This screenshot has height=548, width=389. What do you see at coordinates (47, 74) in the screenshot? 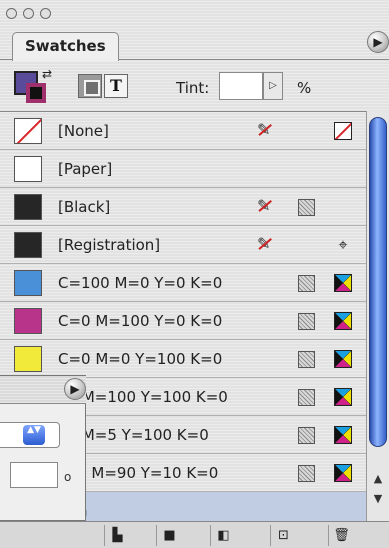
I see `swap-fill-stroke-icon: ⇄` at bounding box center [47, 74].